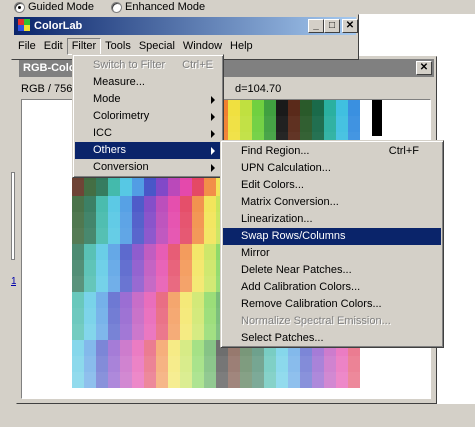 The width and height of the screenshot is (475, 427). I want to click on menu-window: Window, so click(202, 46).